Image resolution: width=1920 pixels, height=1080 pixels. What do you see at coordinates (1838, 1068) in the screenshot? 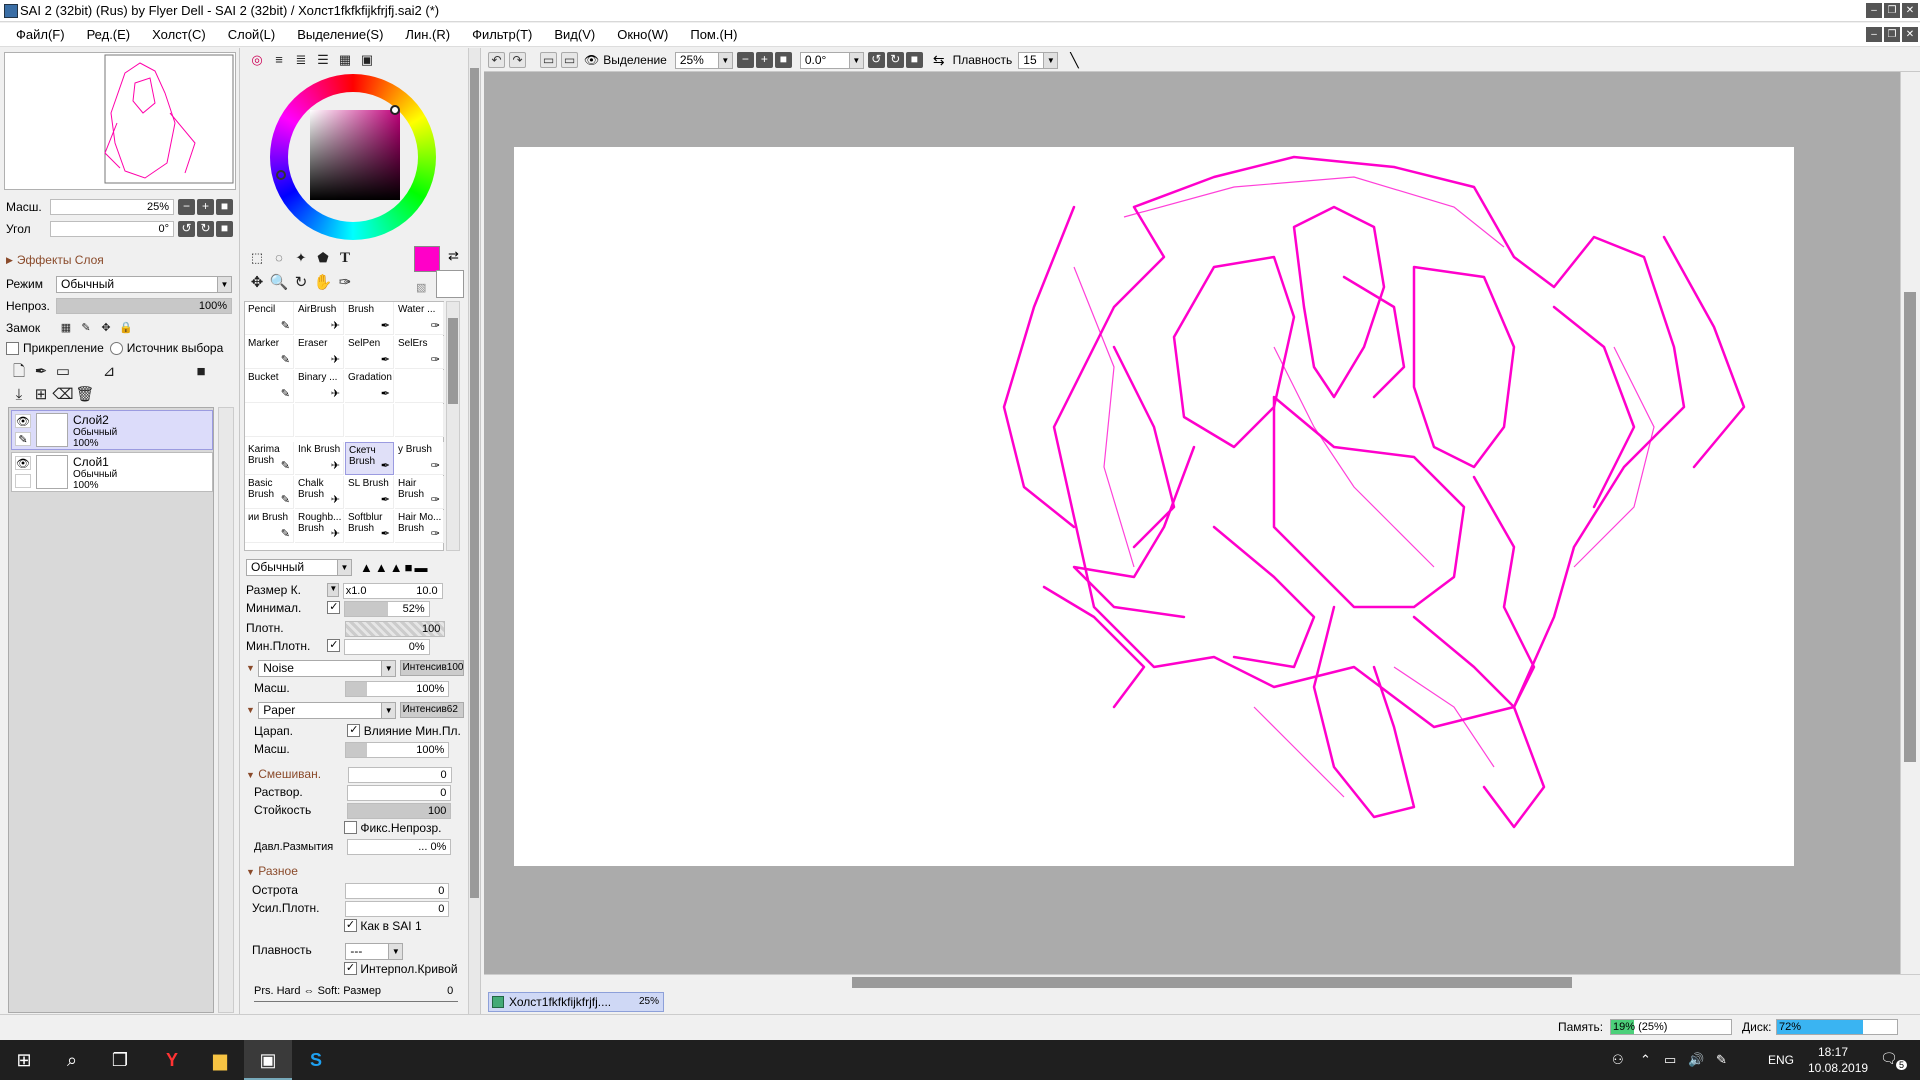
I see `clock-date: 10.08.2019` at bounding box center [1838, 1068].